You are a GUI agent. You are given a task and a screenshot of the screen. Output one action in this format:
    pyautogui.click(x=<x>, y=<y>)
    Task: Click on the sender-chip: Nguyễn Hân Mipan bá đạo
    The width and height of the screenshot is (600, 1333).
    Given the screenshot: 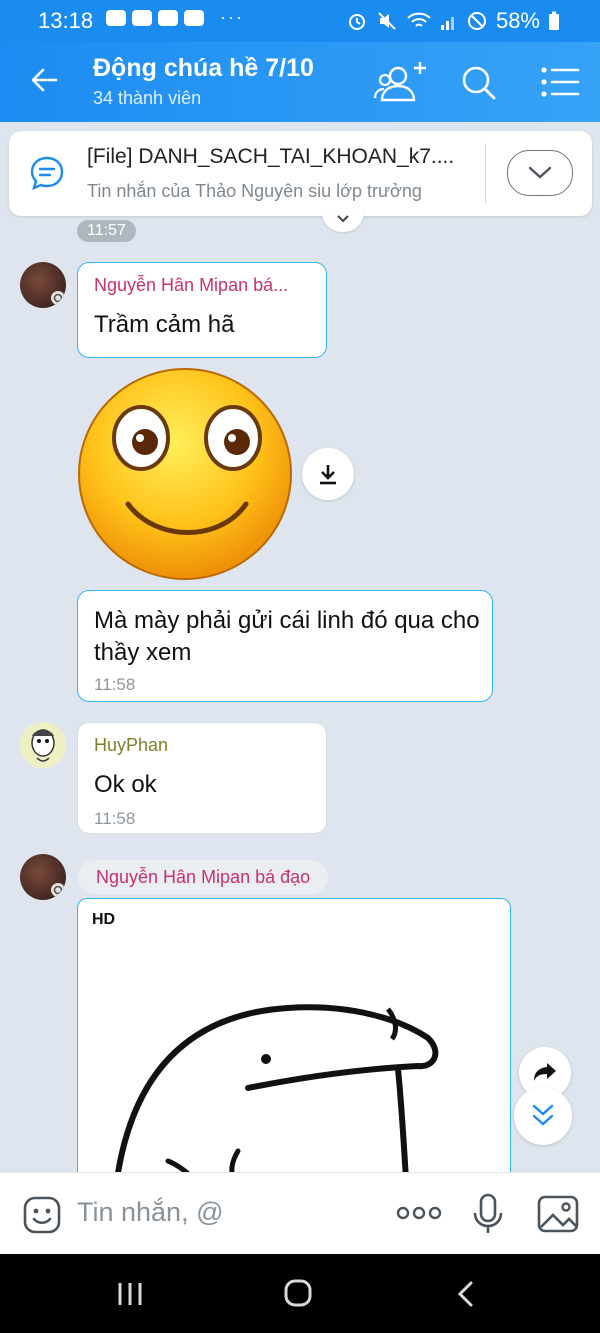 What is the action you would take?
    pyautogui.click(x=203, y=877)
    